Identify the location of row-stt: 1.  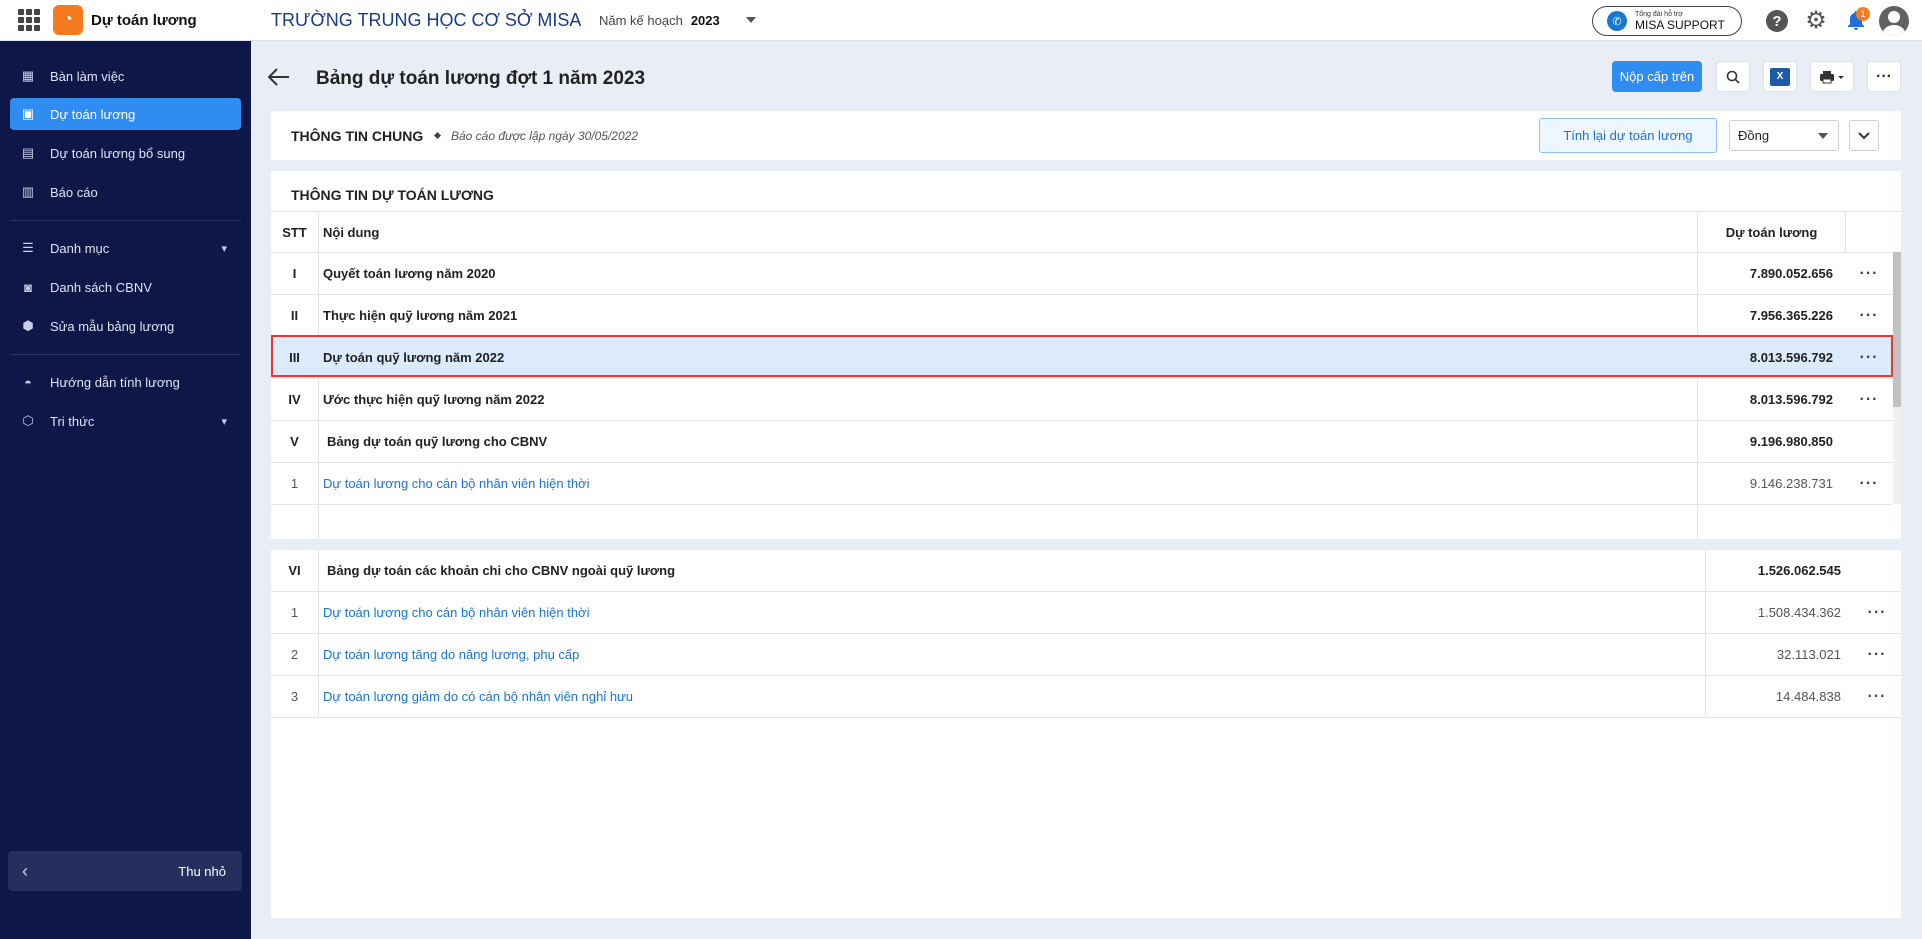
(295, 612).